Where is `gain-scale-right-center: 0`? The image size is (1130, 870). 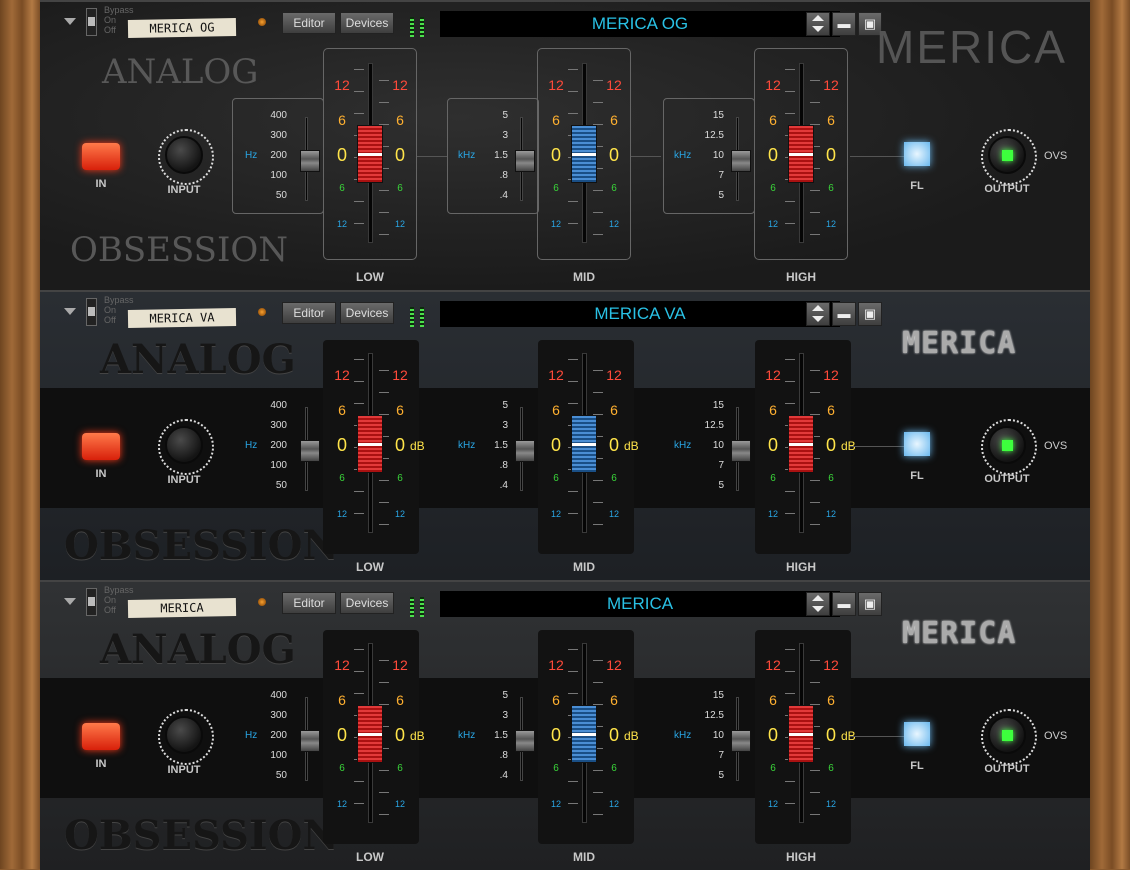 gain-scale-right-center: 0 is located at coordinates (399, 735).